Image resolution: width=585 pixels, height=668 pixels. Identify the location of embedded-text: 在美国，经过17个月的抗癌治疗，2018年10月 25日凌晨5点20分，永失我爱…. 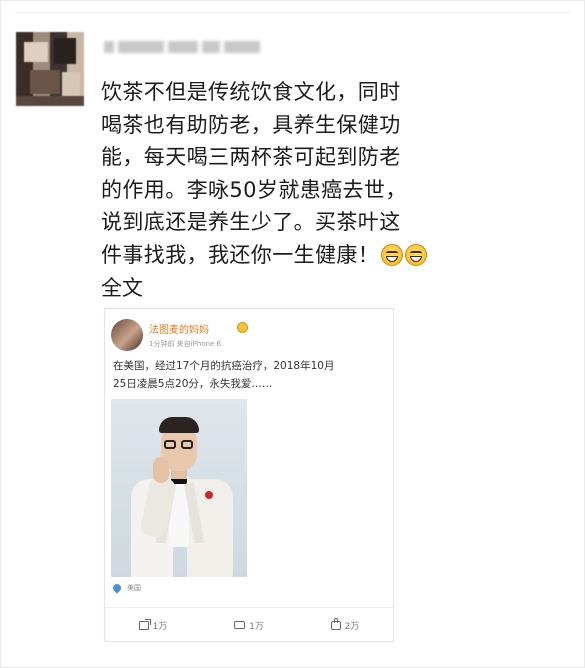
(251, 375).